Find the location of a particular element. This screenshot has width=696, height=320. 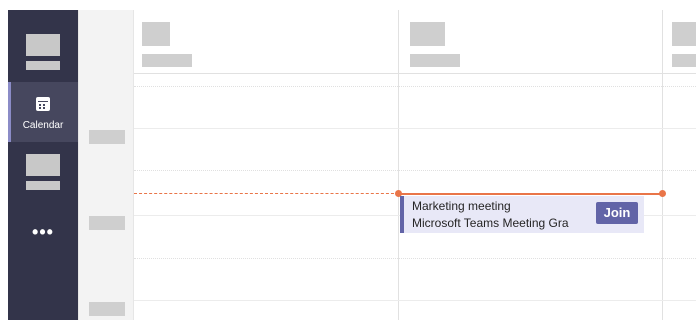

calendar-icon is located at coordinates (43, 104).